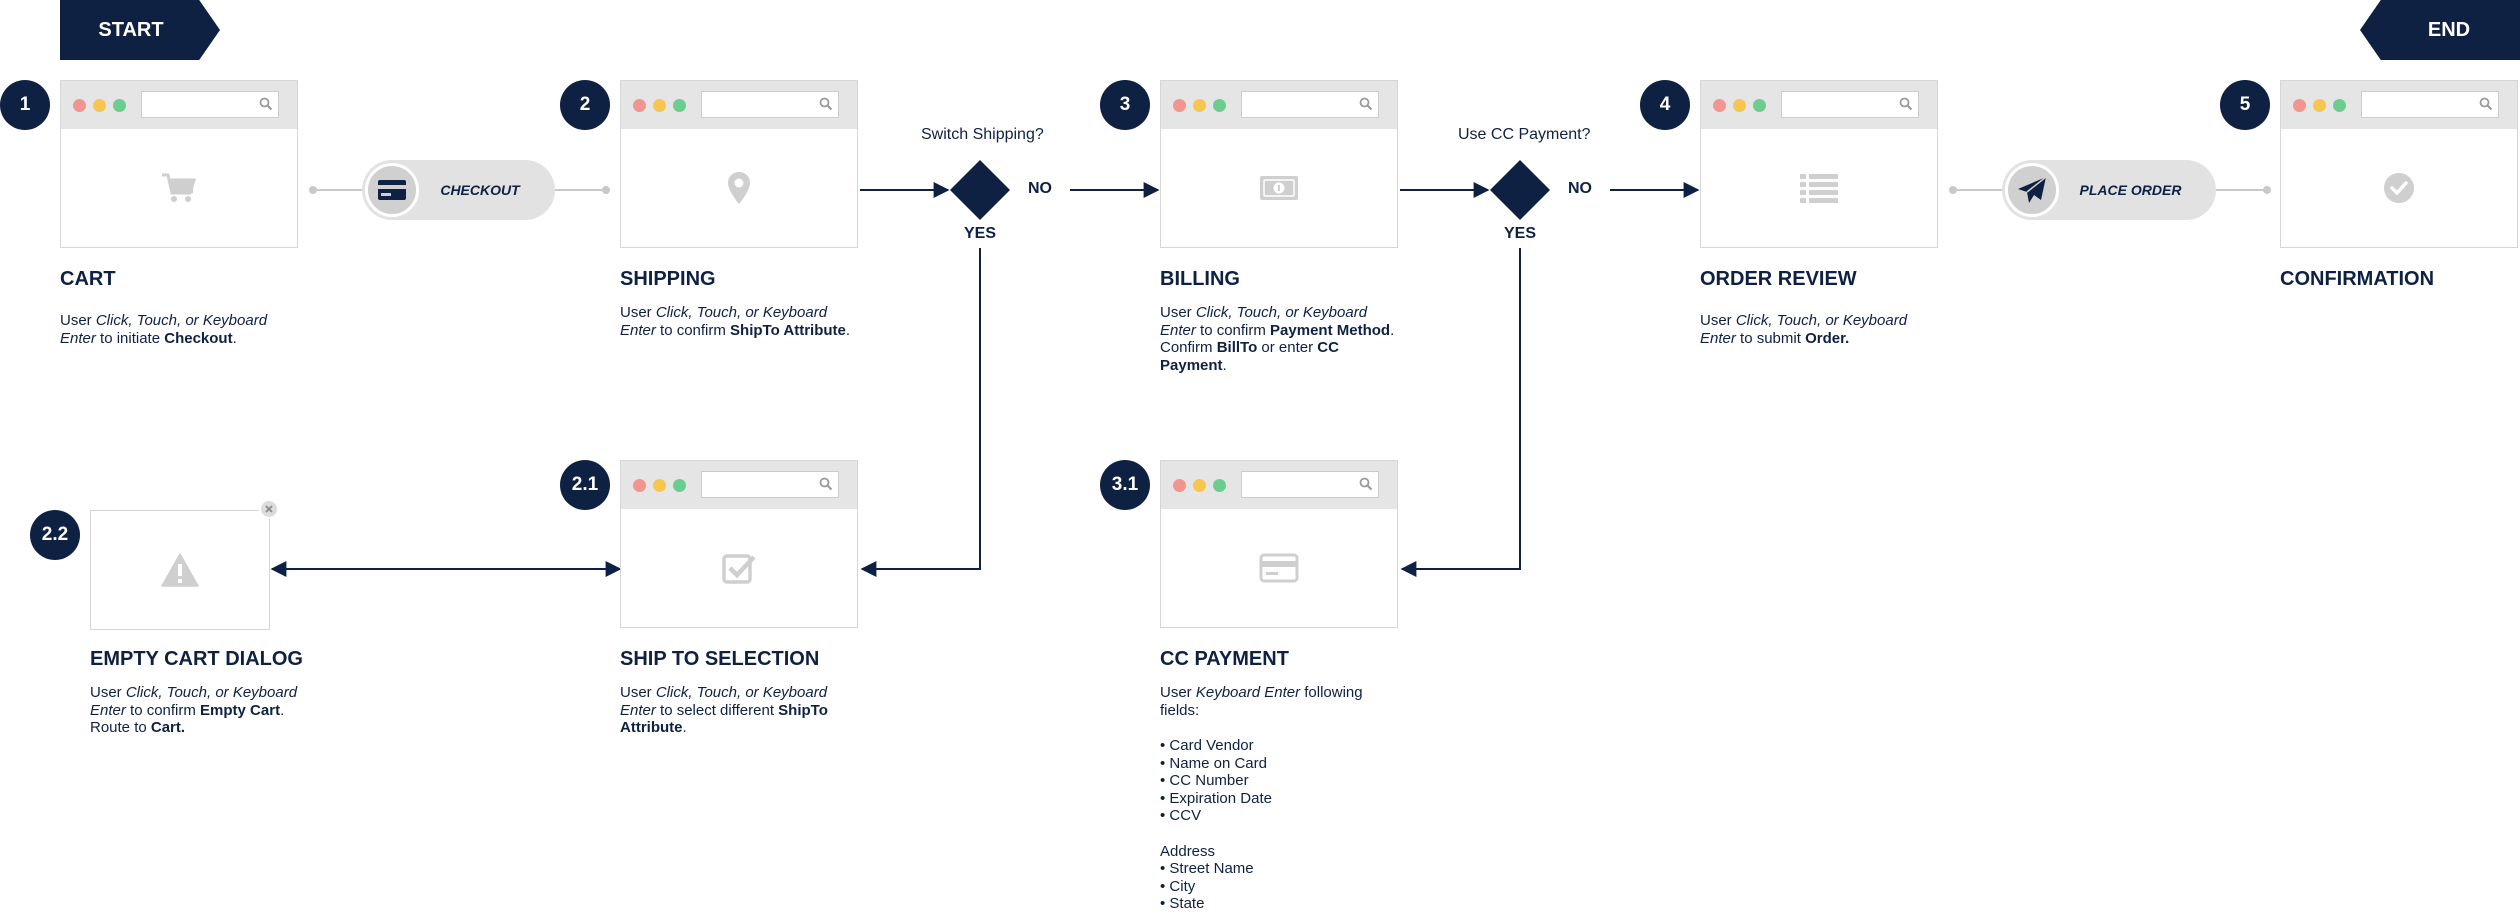 This screenshot has width=2520, height=920. What do you see at coordinates (1200, 279) in the screenshot?
I see `step-title-billing: BILLING` at bounding box center [1200, 279].